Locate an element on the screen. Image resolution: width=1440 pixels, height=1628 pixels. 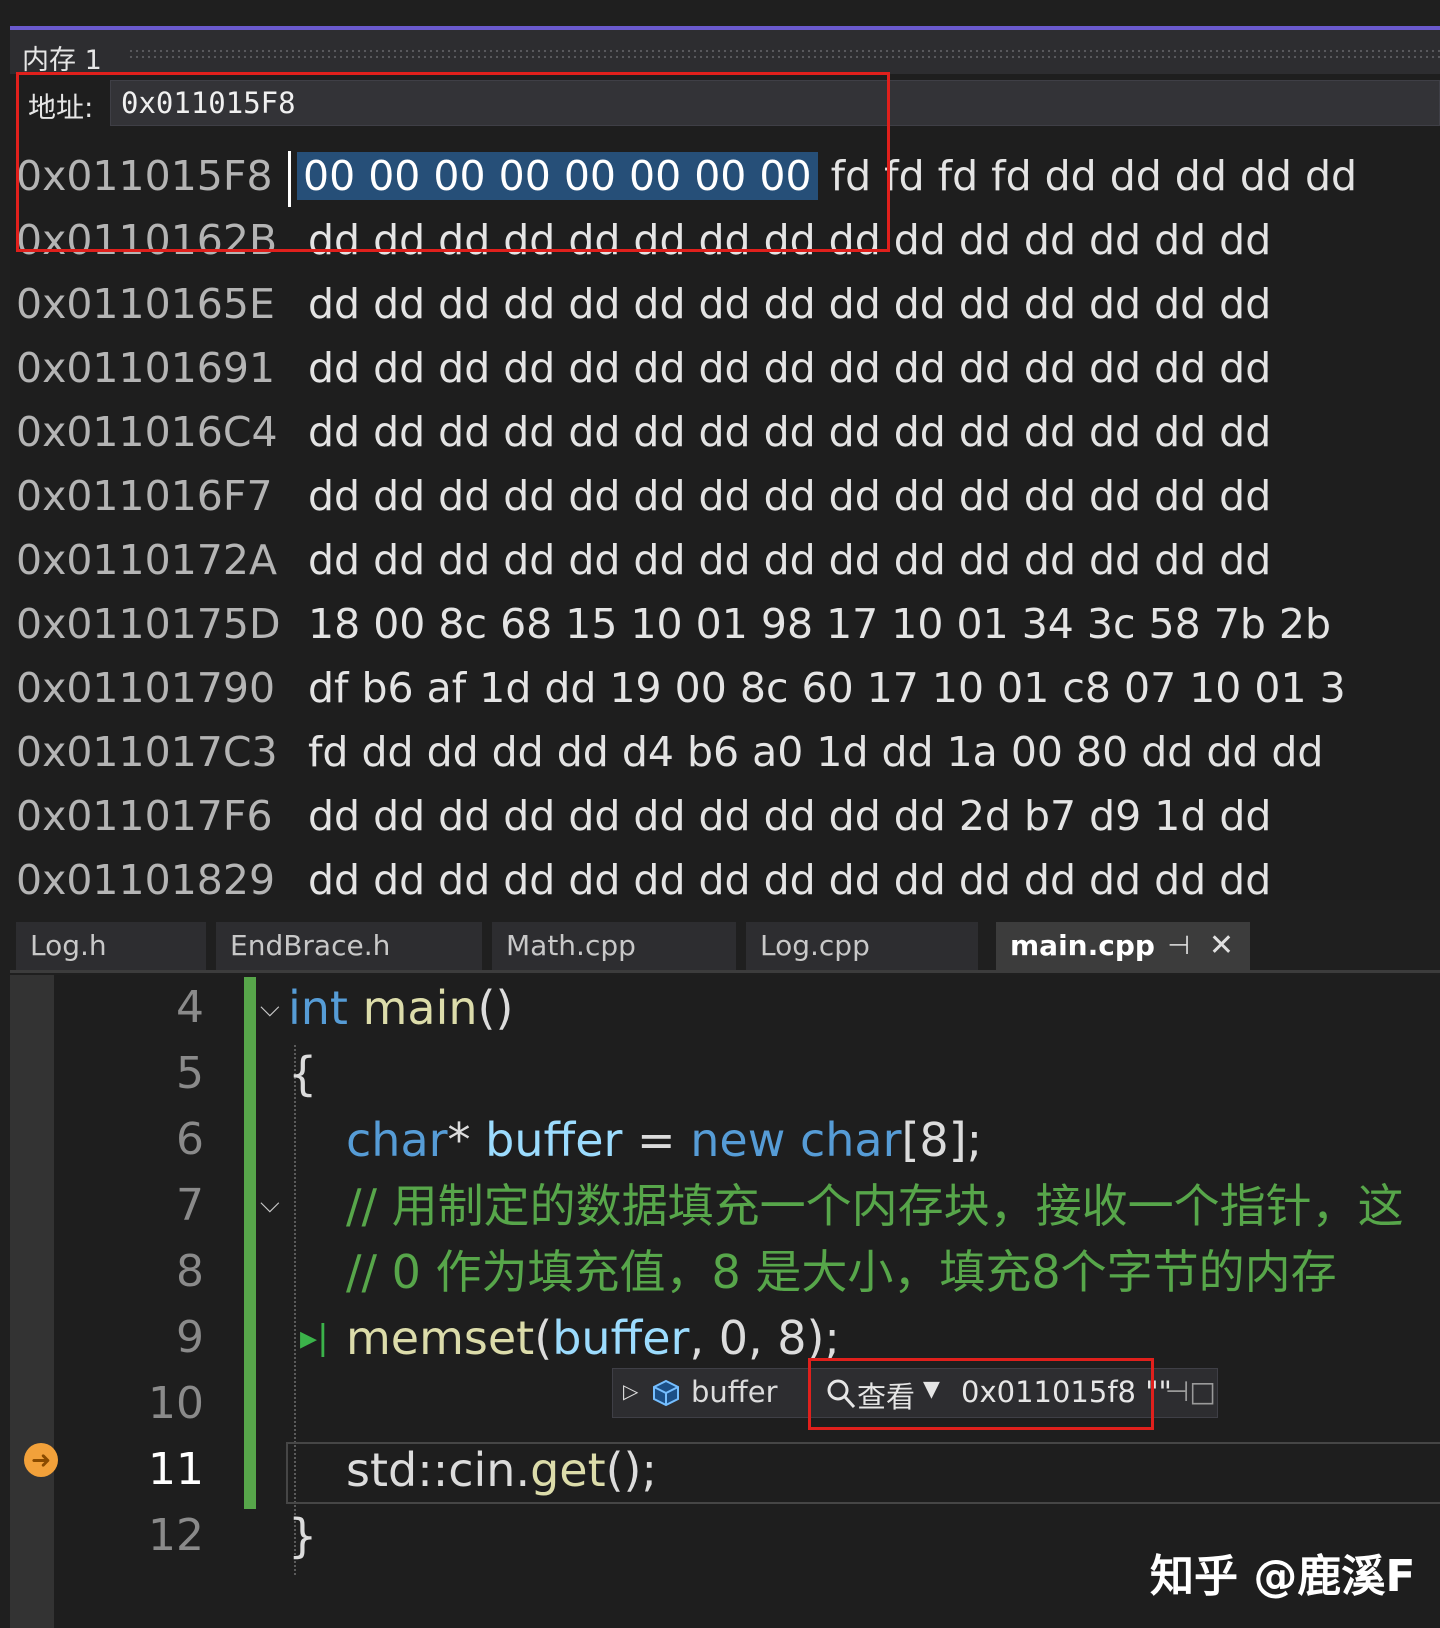
code-token: std:: is located at coordinates (397, 1470).